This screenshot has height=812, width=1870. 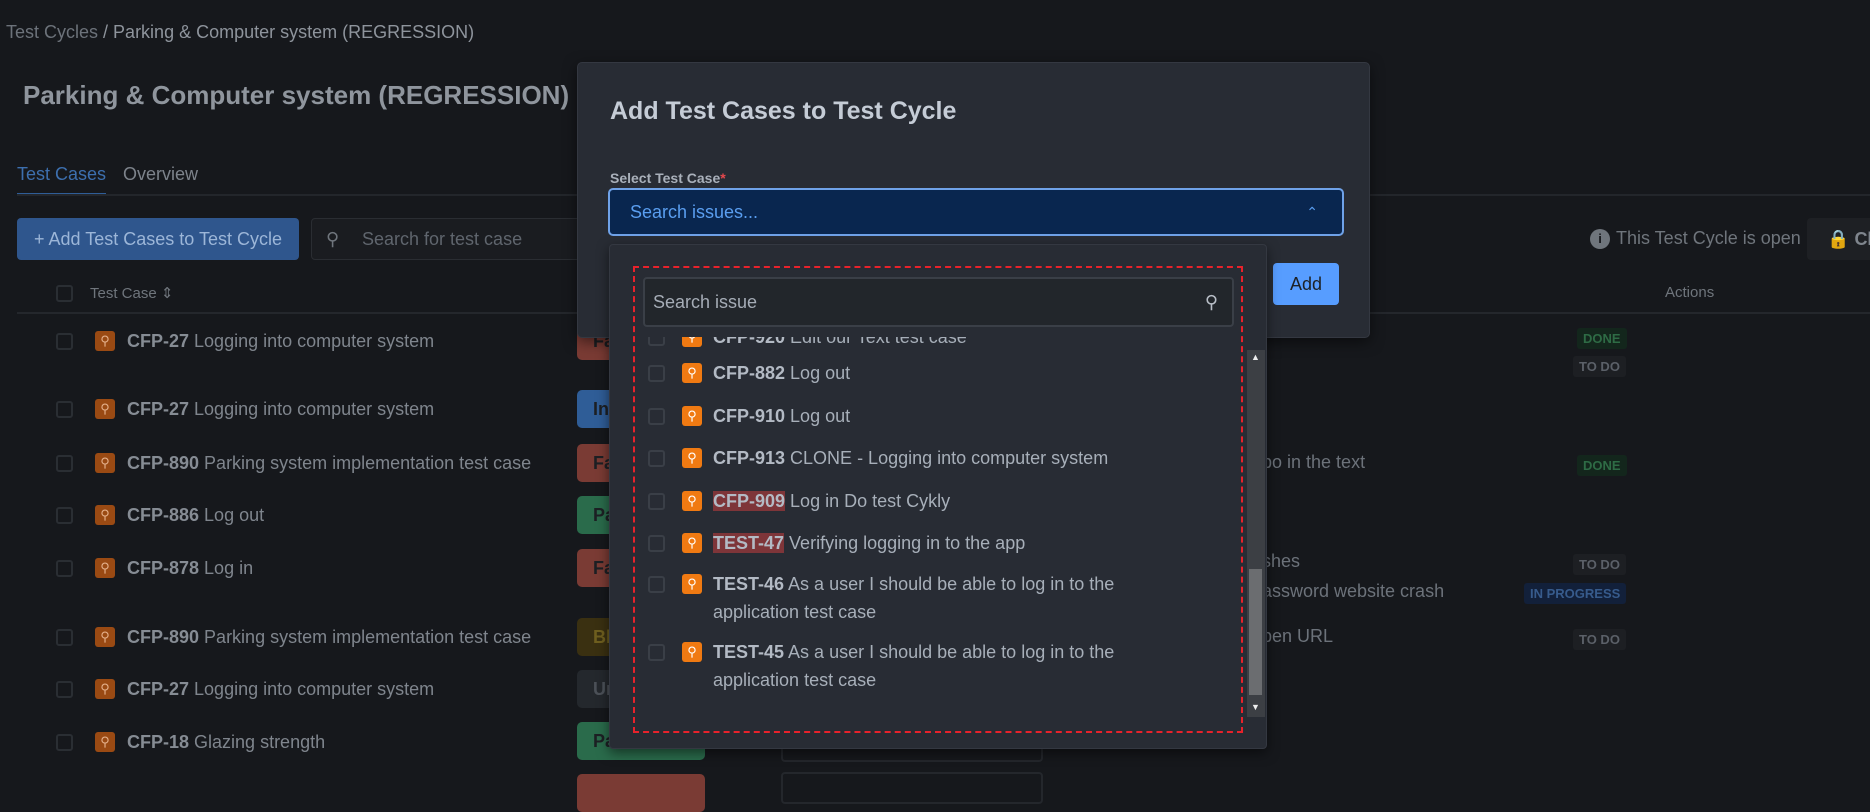 I want to click on label-text: Select Test Case, so click(x=665, y=178).